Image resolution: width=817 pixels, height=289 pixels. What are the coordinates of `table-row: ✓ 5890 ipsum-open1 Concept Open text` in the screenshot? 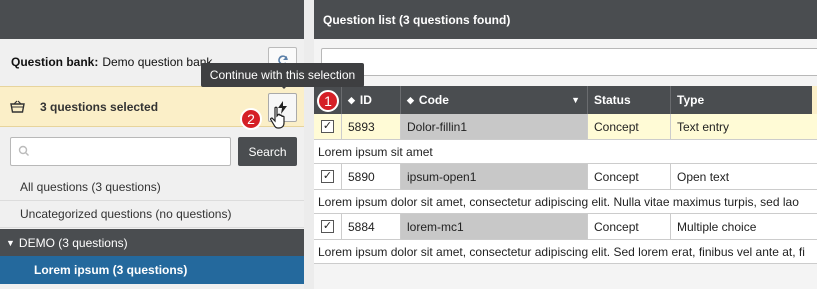 It's located at (565, 177).